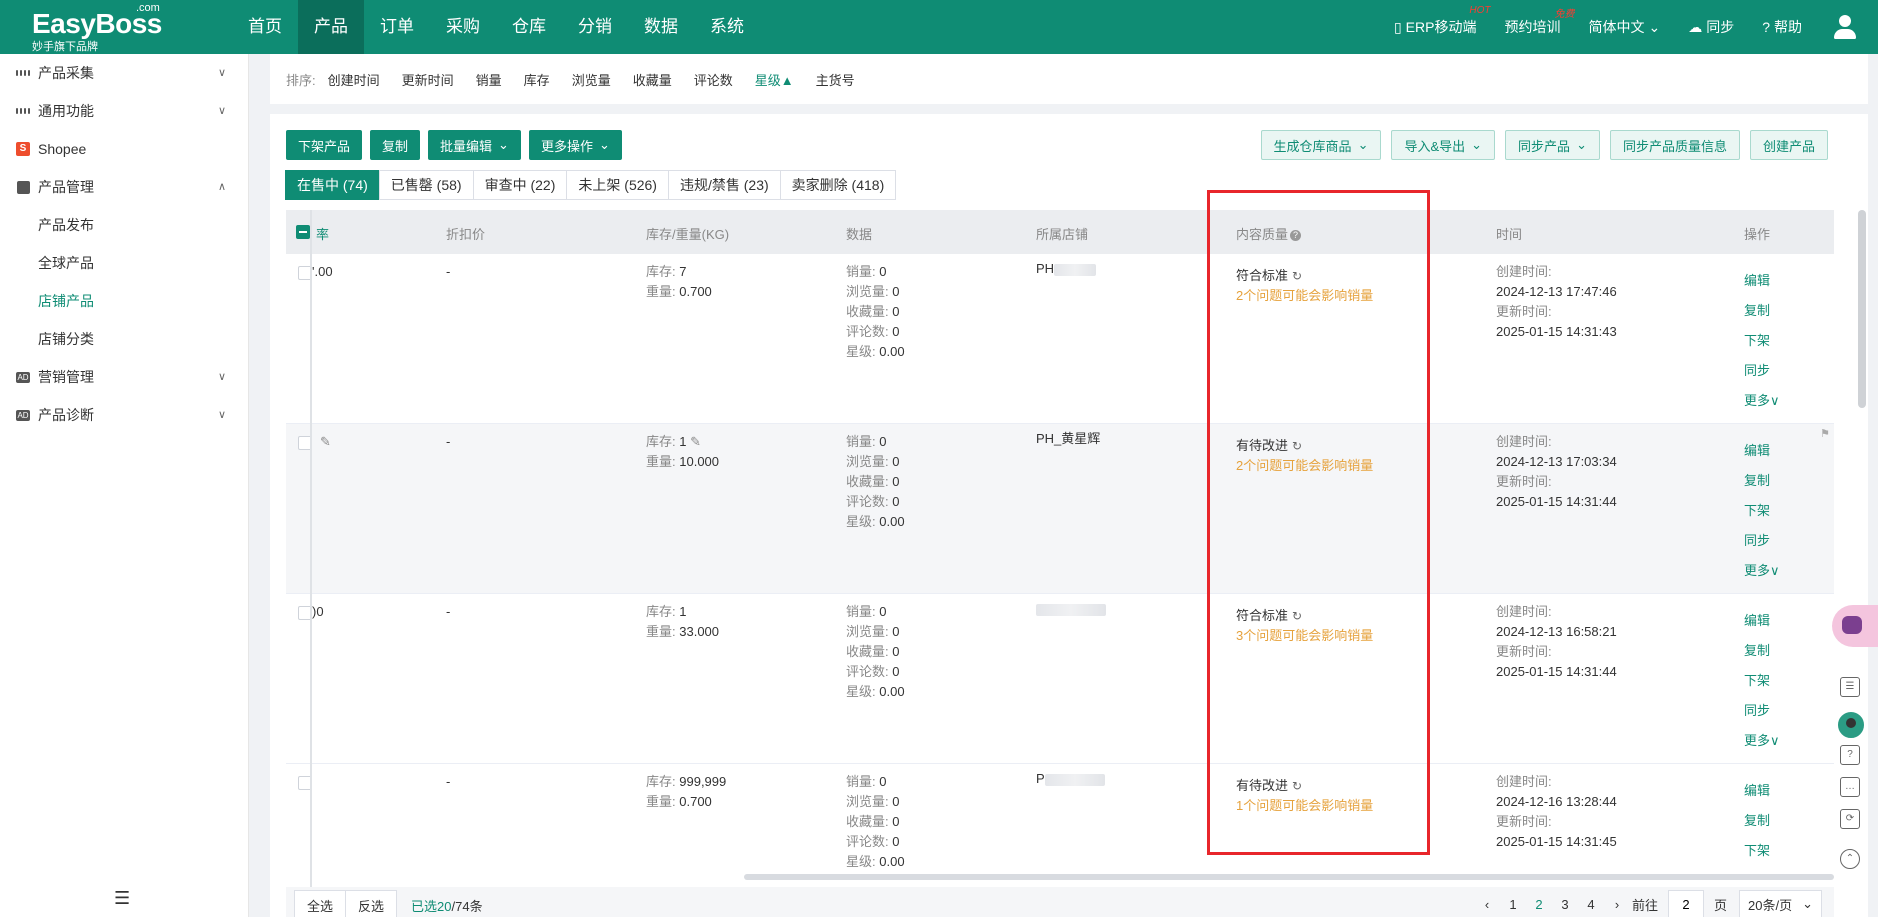 The width and height of the screenshot is (1878, 917). What do you see at coordinates (835, 79) in the screenshot?
I see `sort-sku: 主货号` at bounding box center [835, 79].